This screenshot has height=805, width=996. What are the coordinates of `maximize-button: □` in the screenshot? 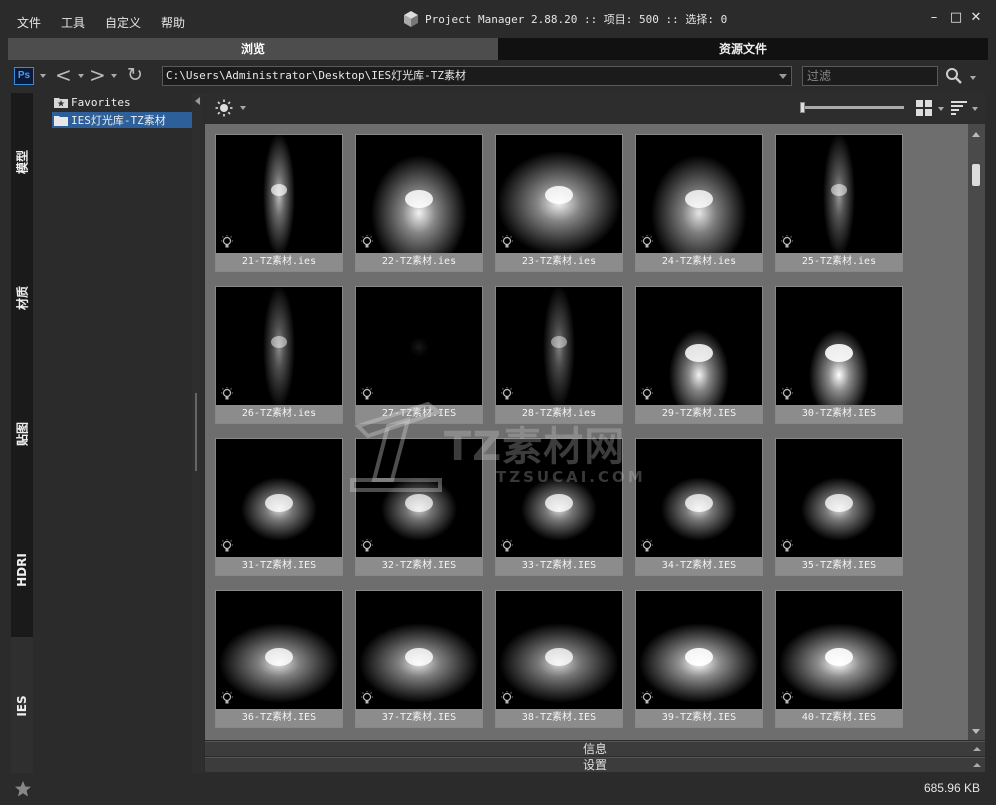 It's located at (956, 18).